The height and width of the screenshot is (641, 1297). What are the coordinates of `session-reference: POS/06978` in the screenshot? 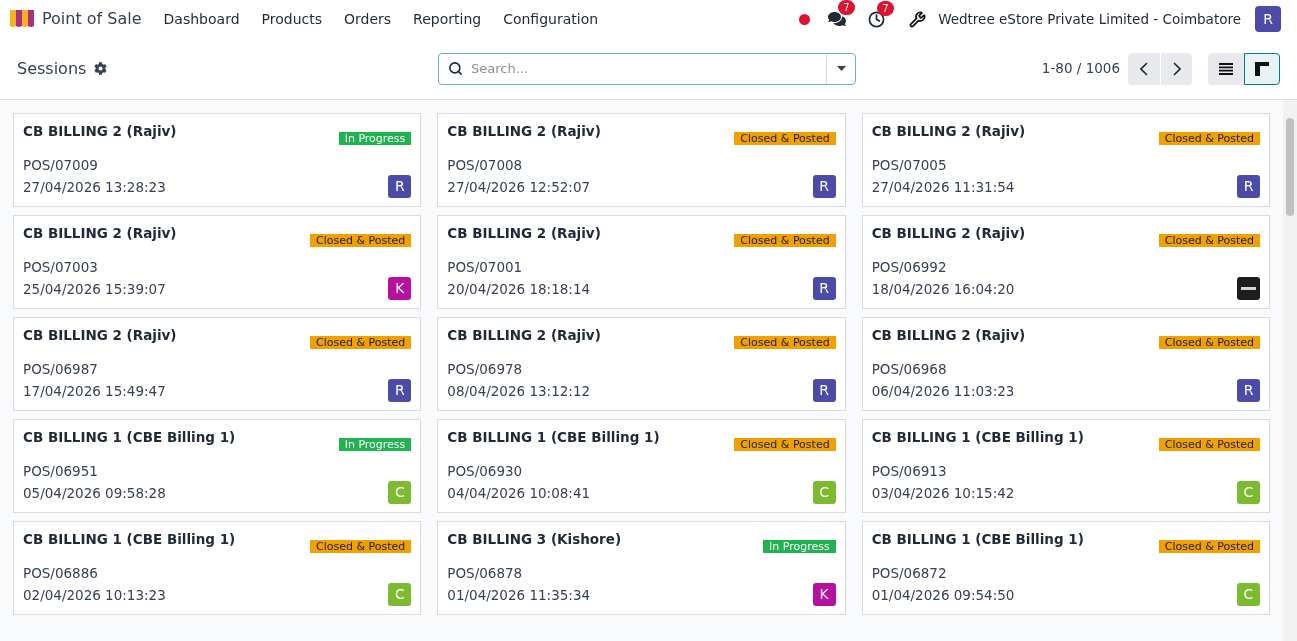 It's located at (485, 369).